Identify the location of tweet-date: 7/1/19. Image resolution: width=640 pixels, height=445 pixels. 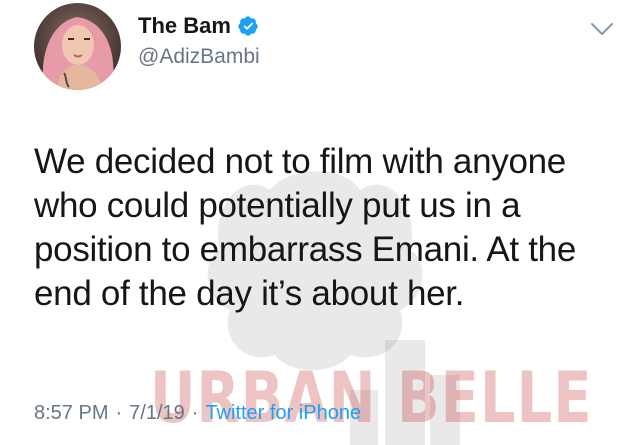
(157, 413).